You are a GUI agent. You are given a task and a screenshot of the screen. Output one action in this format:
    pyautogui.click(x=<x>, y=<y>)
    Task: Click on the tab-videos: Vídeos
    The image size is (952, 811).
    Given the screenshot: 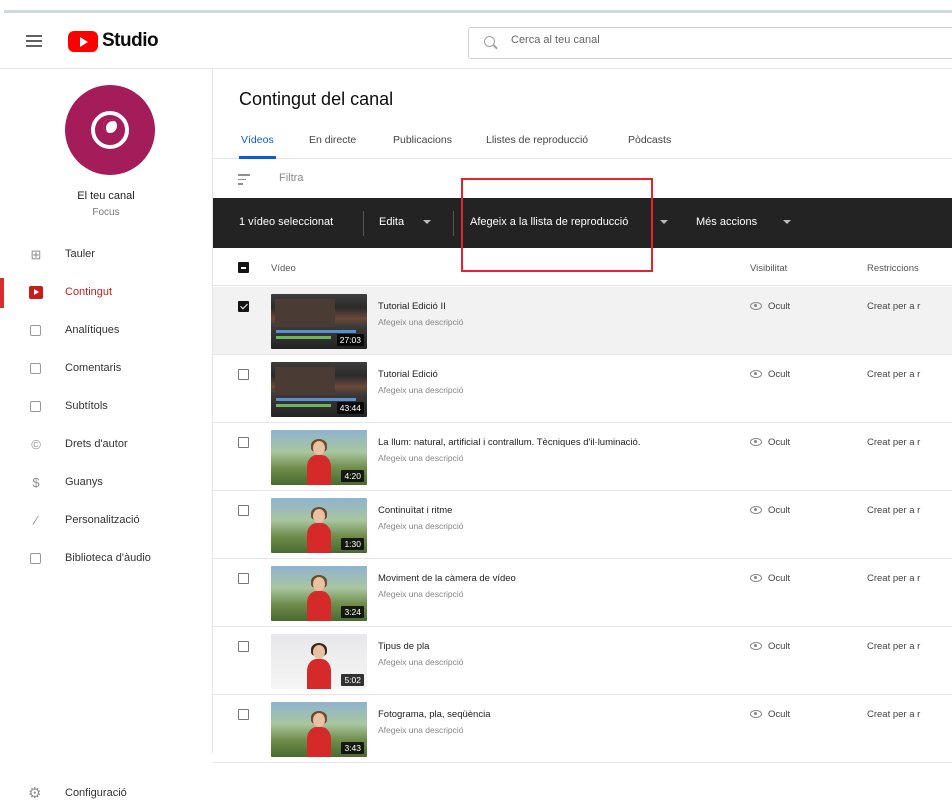 What is the action you would take?
    pyautogui.click(x=257, y=146)
    